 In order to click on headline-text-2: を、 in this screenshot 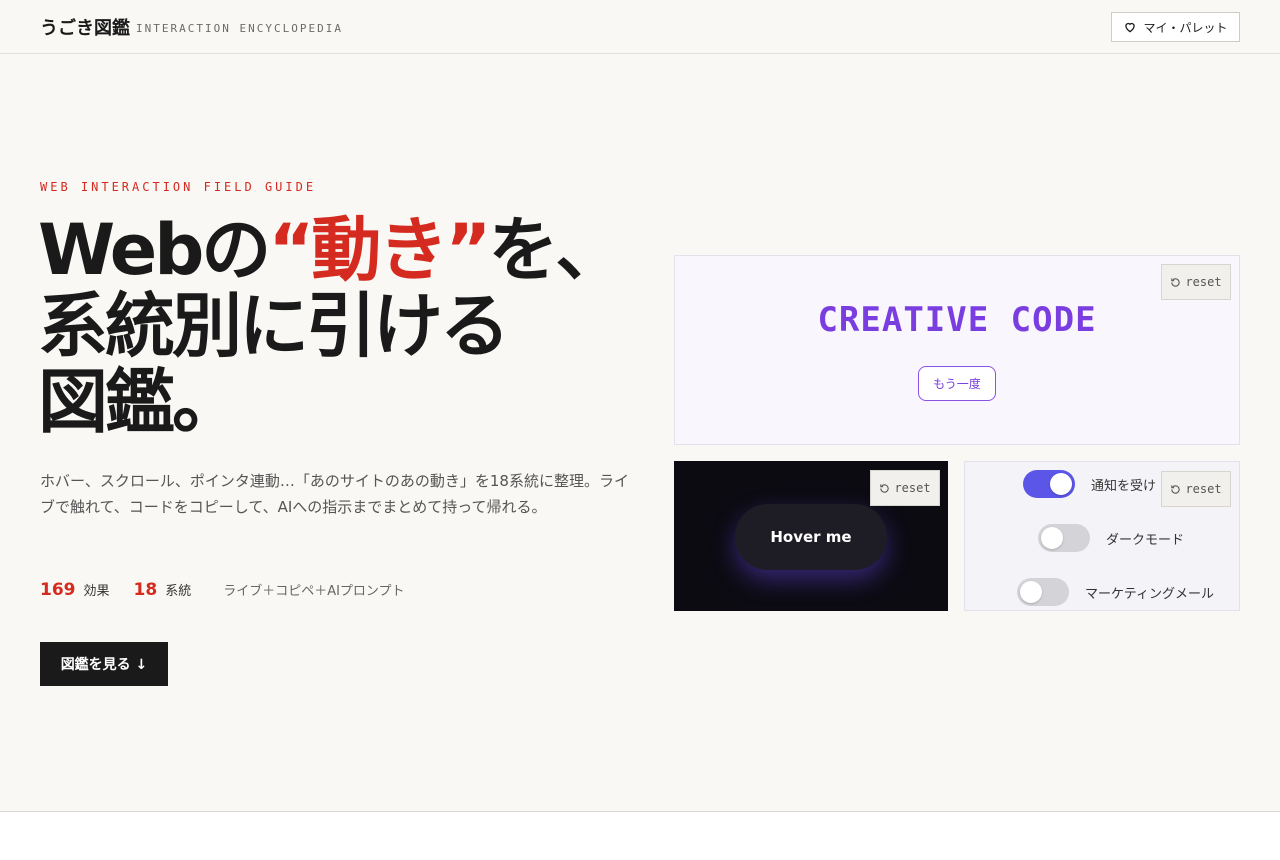, I will do `click(556, 250)`.